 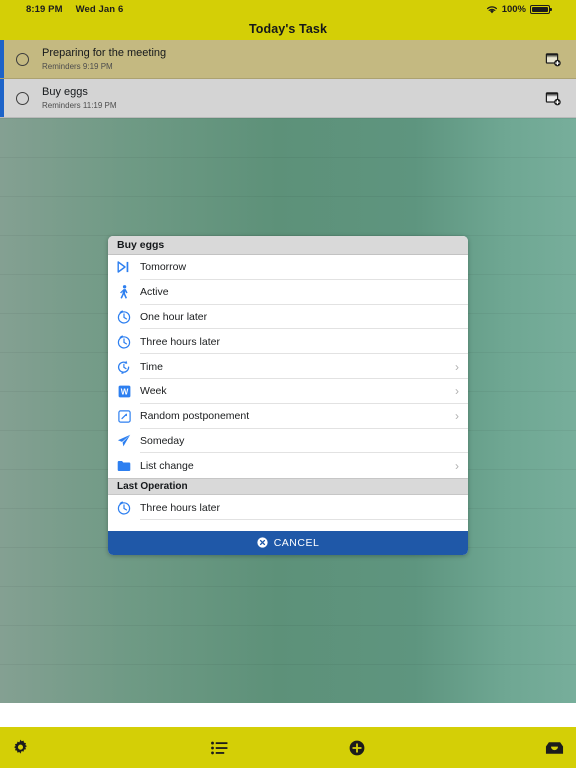 What do you see at coordinates (288, 267) in the screenshot?
I see `dialog-option-tomorrow: Tomorrow` at bounding box center [288, 267].